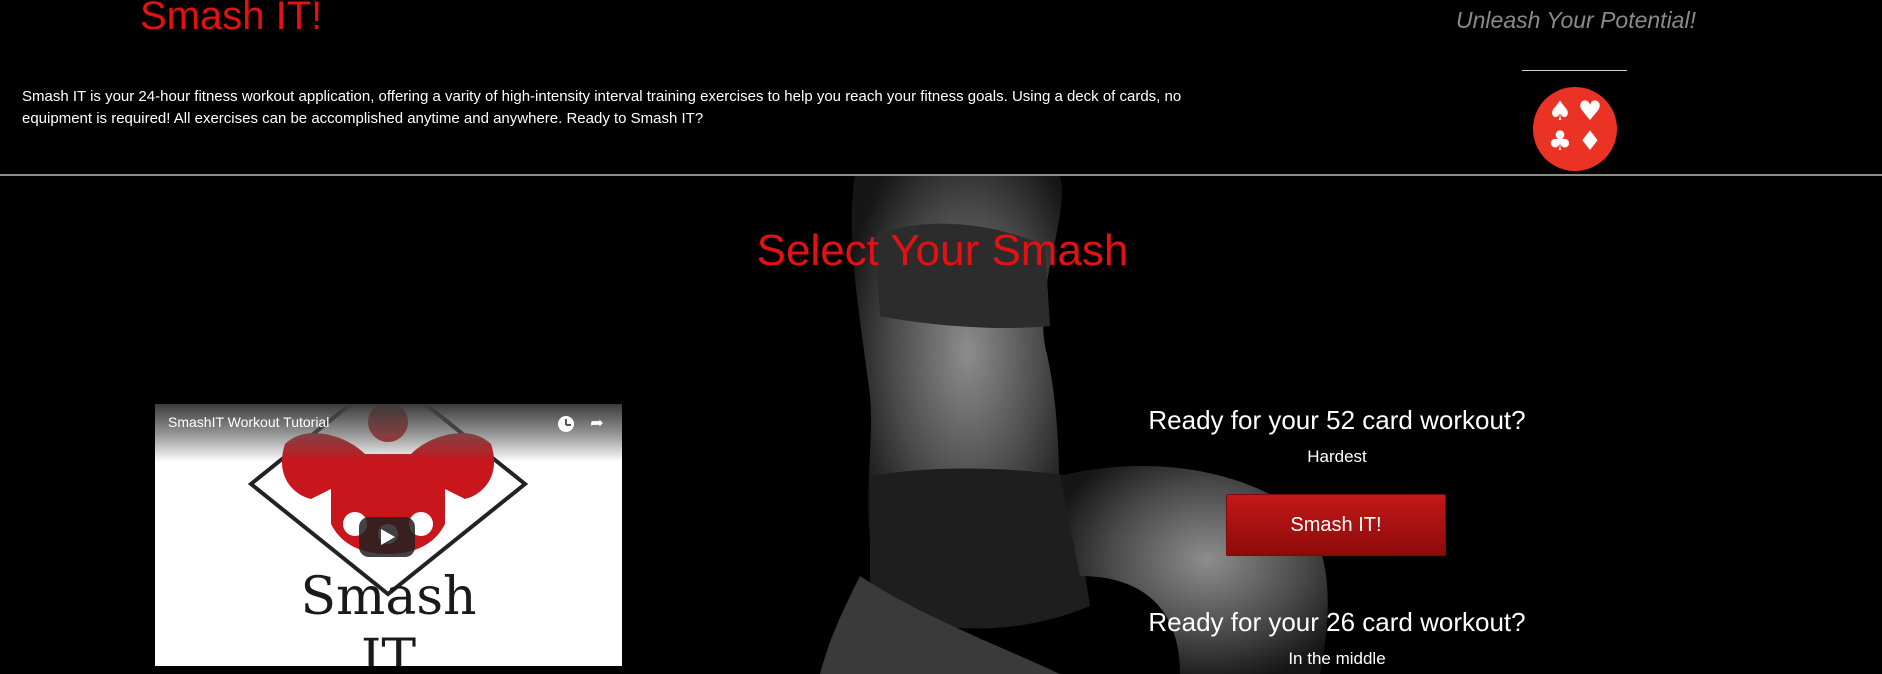 Image resolution: width=1882 pixels, height=674 pixels. I want to click on video-player: Smash IT SmashIT Workout Tutorial ➦, so click(388, 535).